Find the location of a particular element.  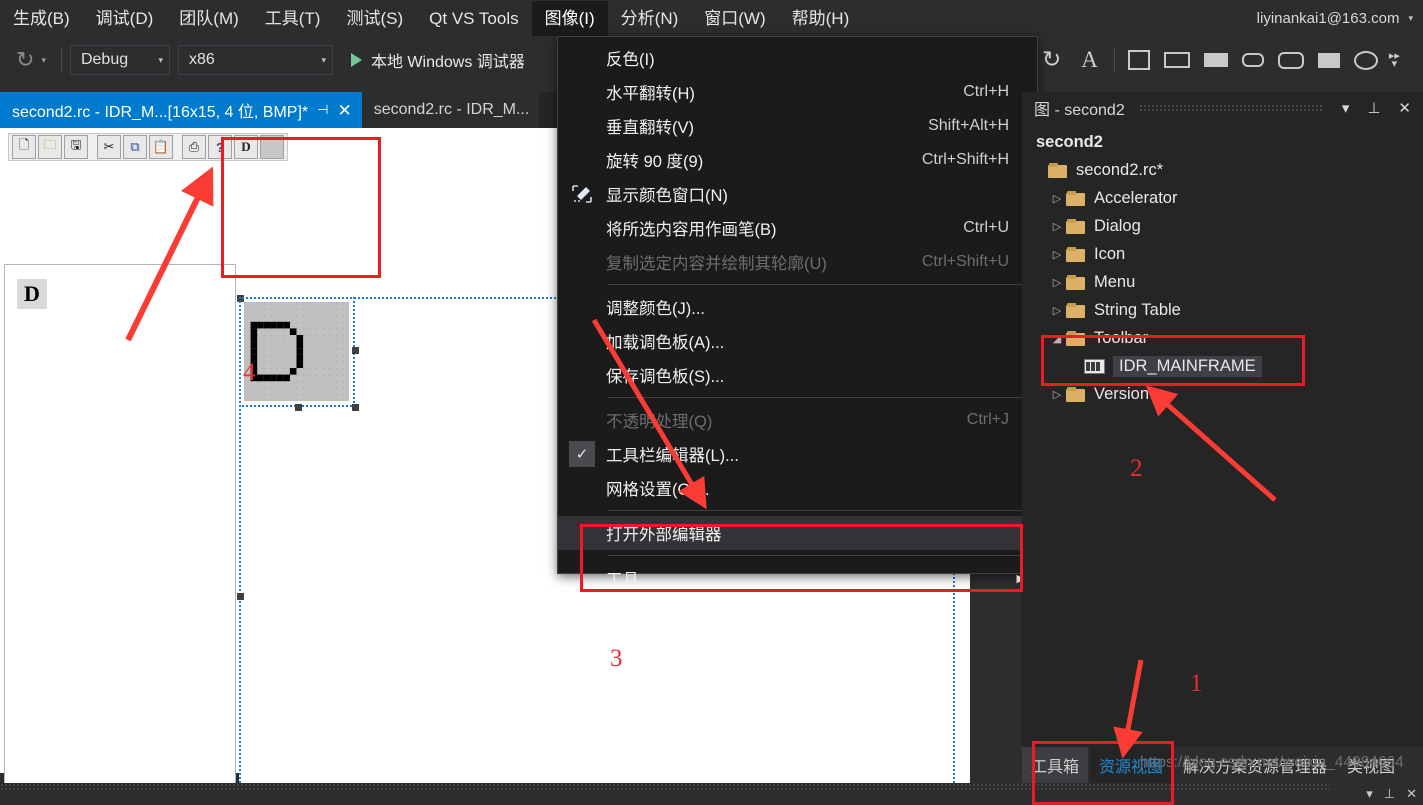

bottom-strip: ▾ ⊥ ✕ is located at coordinates (711, 794).